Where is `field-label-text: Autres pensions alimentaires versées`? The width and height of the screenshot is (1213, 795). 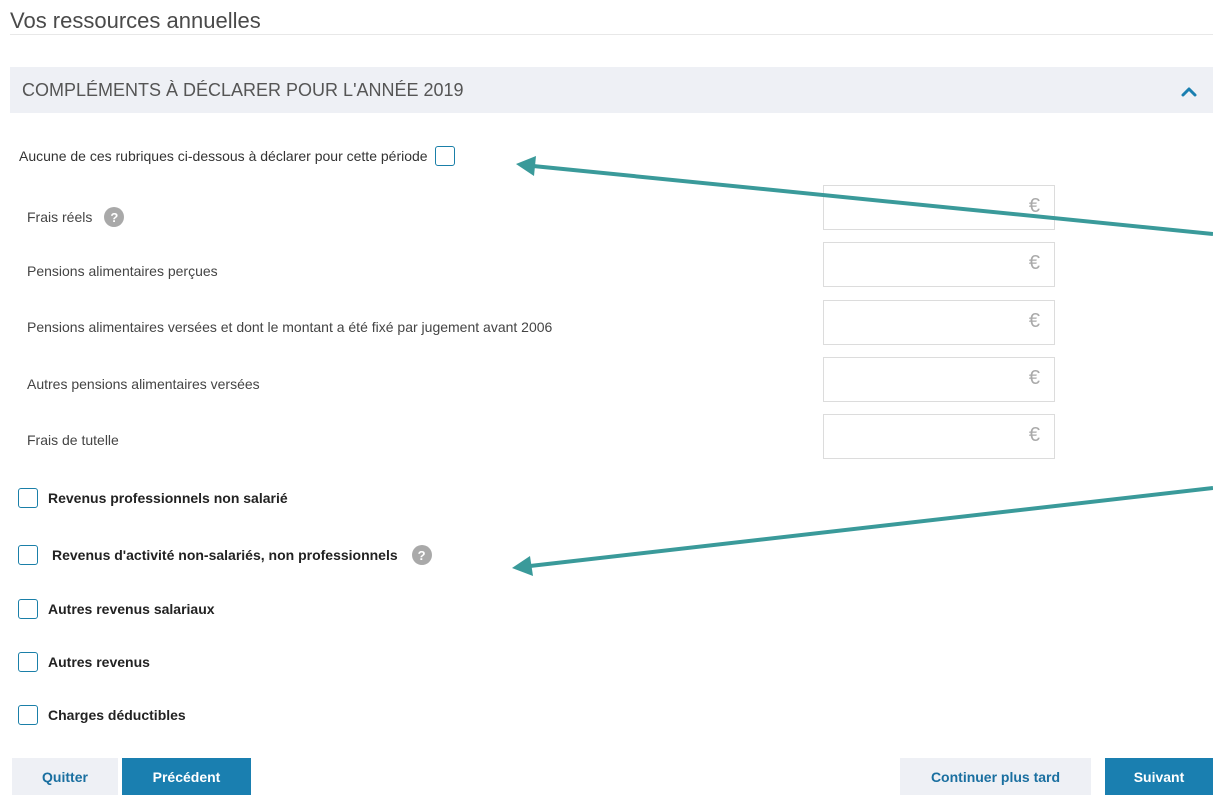 field-label-text: Autres pensions alimentaires versées is located at coordinates (143, 384).